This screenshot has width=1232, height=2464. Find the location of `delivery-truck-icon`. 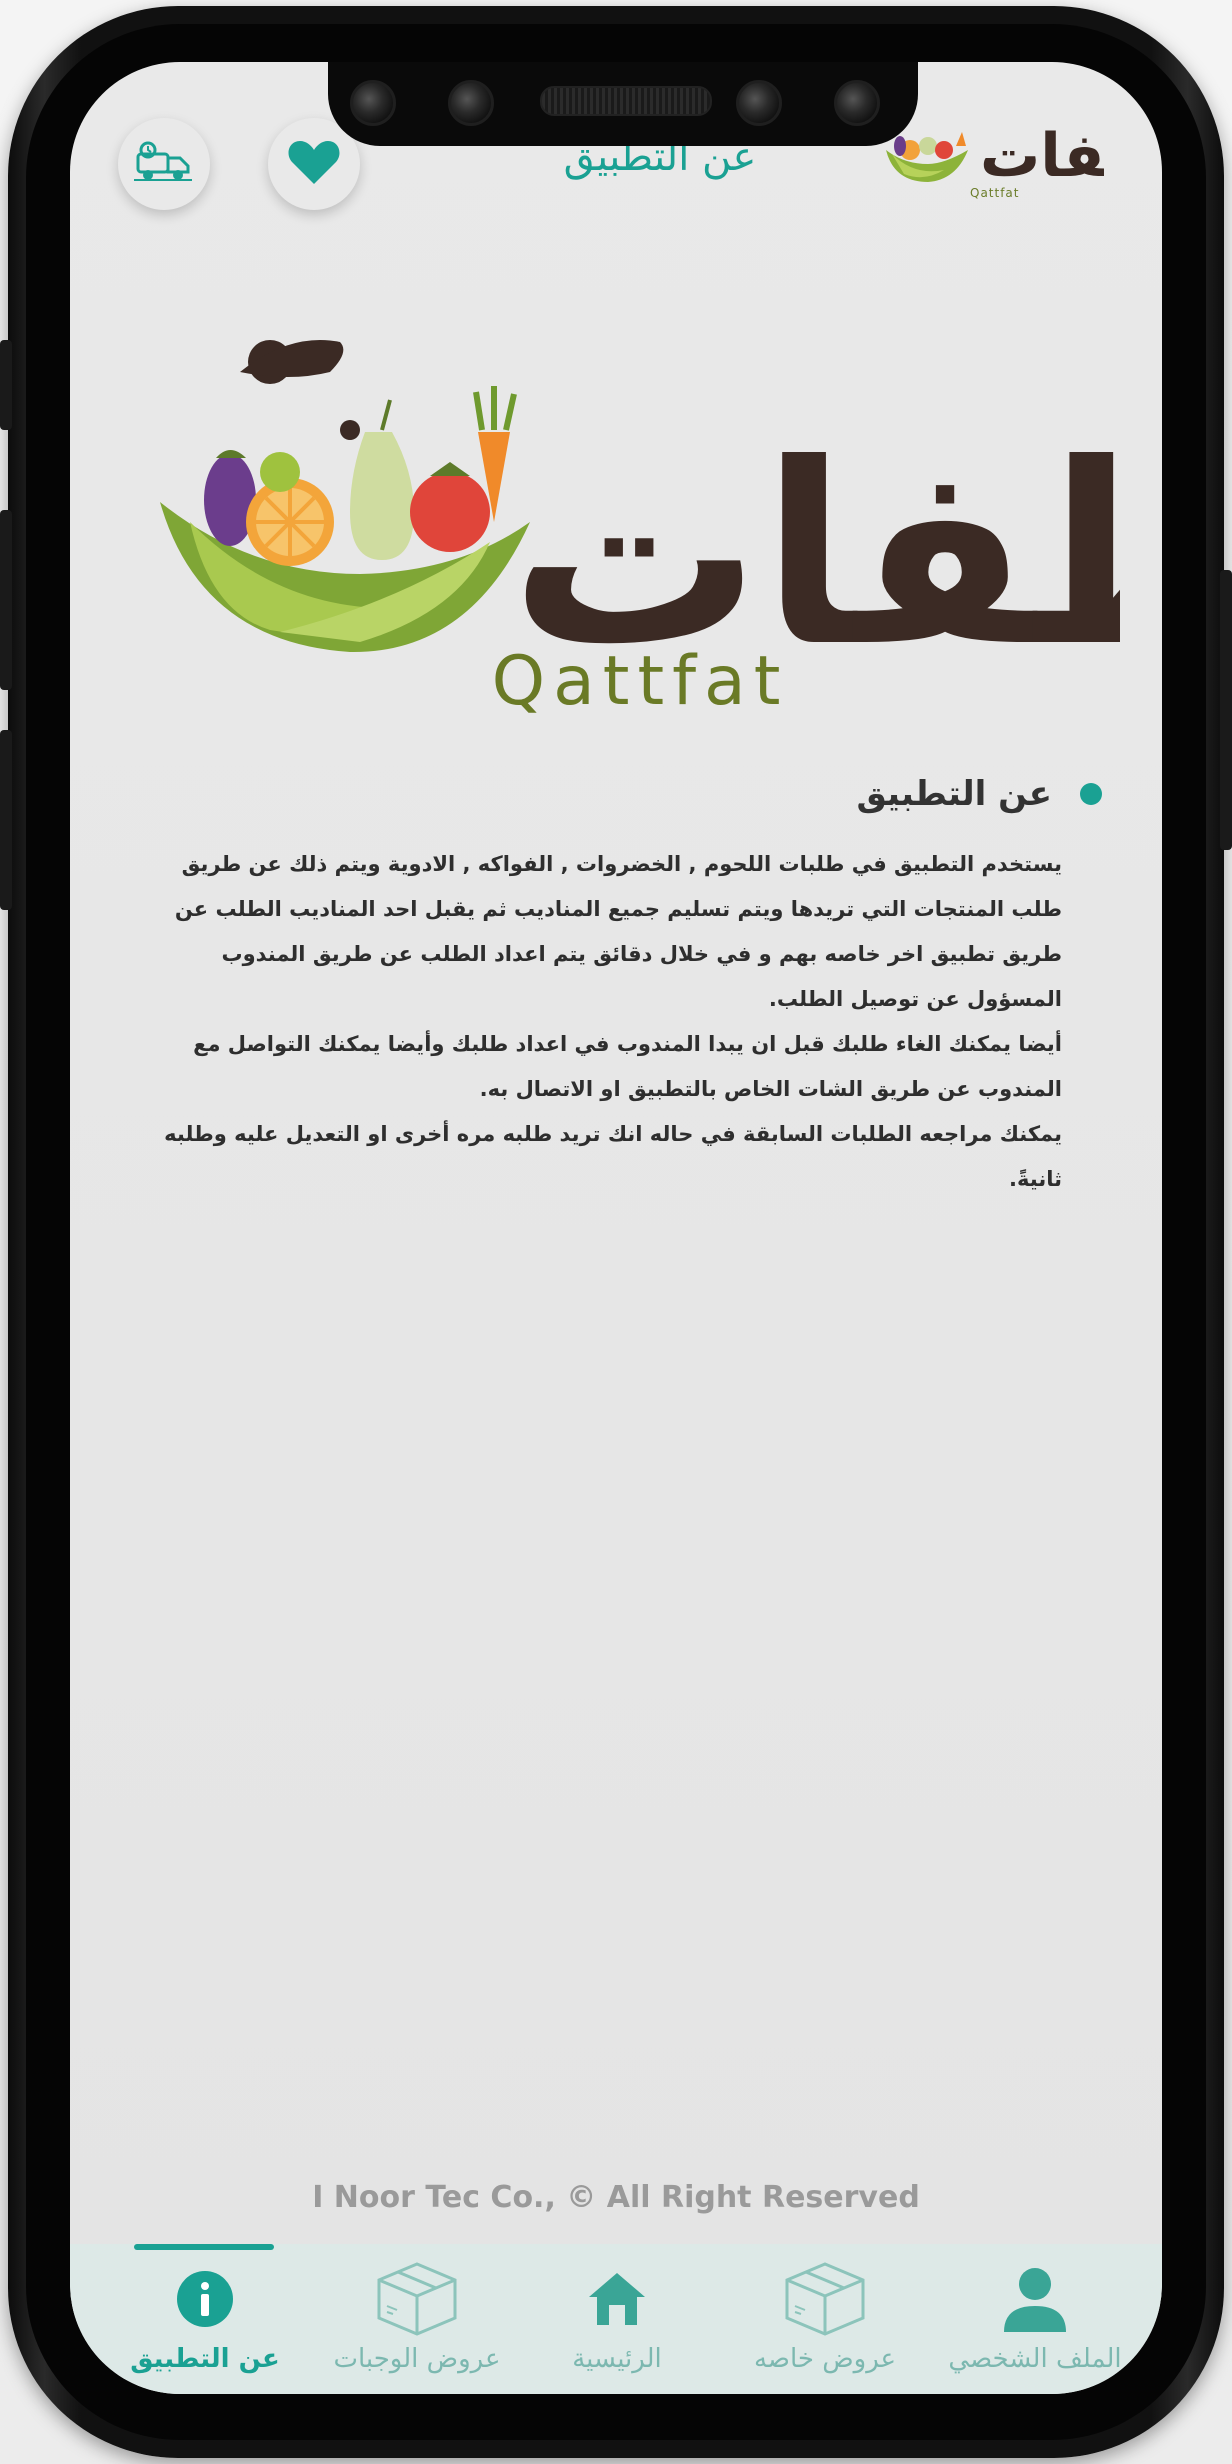

delivery-truck-icon is located at coordinates (164, 164).